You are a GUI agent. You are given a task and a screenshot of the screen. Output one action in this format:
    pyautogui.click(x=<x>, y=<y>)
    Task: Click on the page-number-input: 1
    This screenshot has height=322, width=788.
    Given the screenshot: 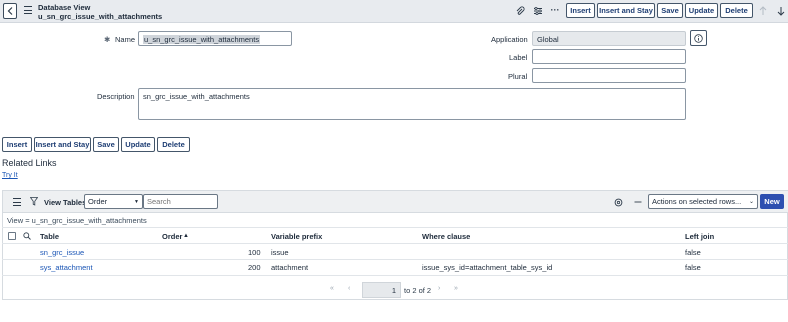 What is the action you would take?
    pyautogui.click(x=381, y=290)
    